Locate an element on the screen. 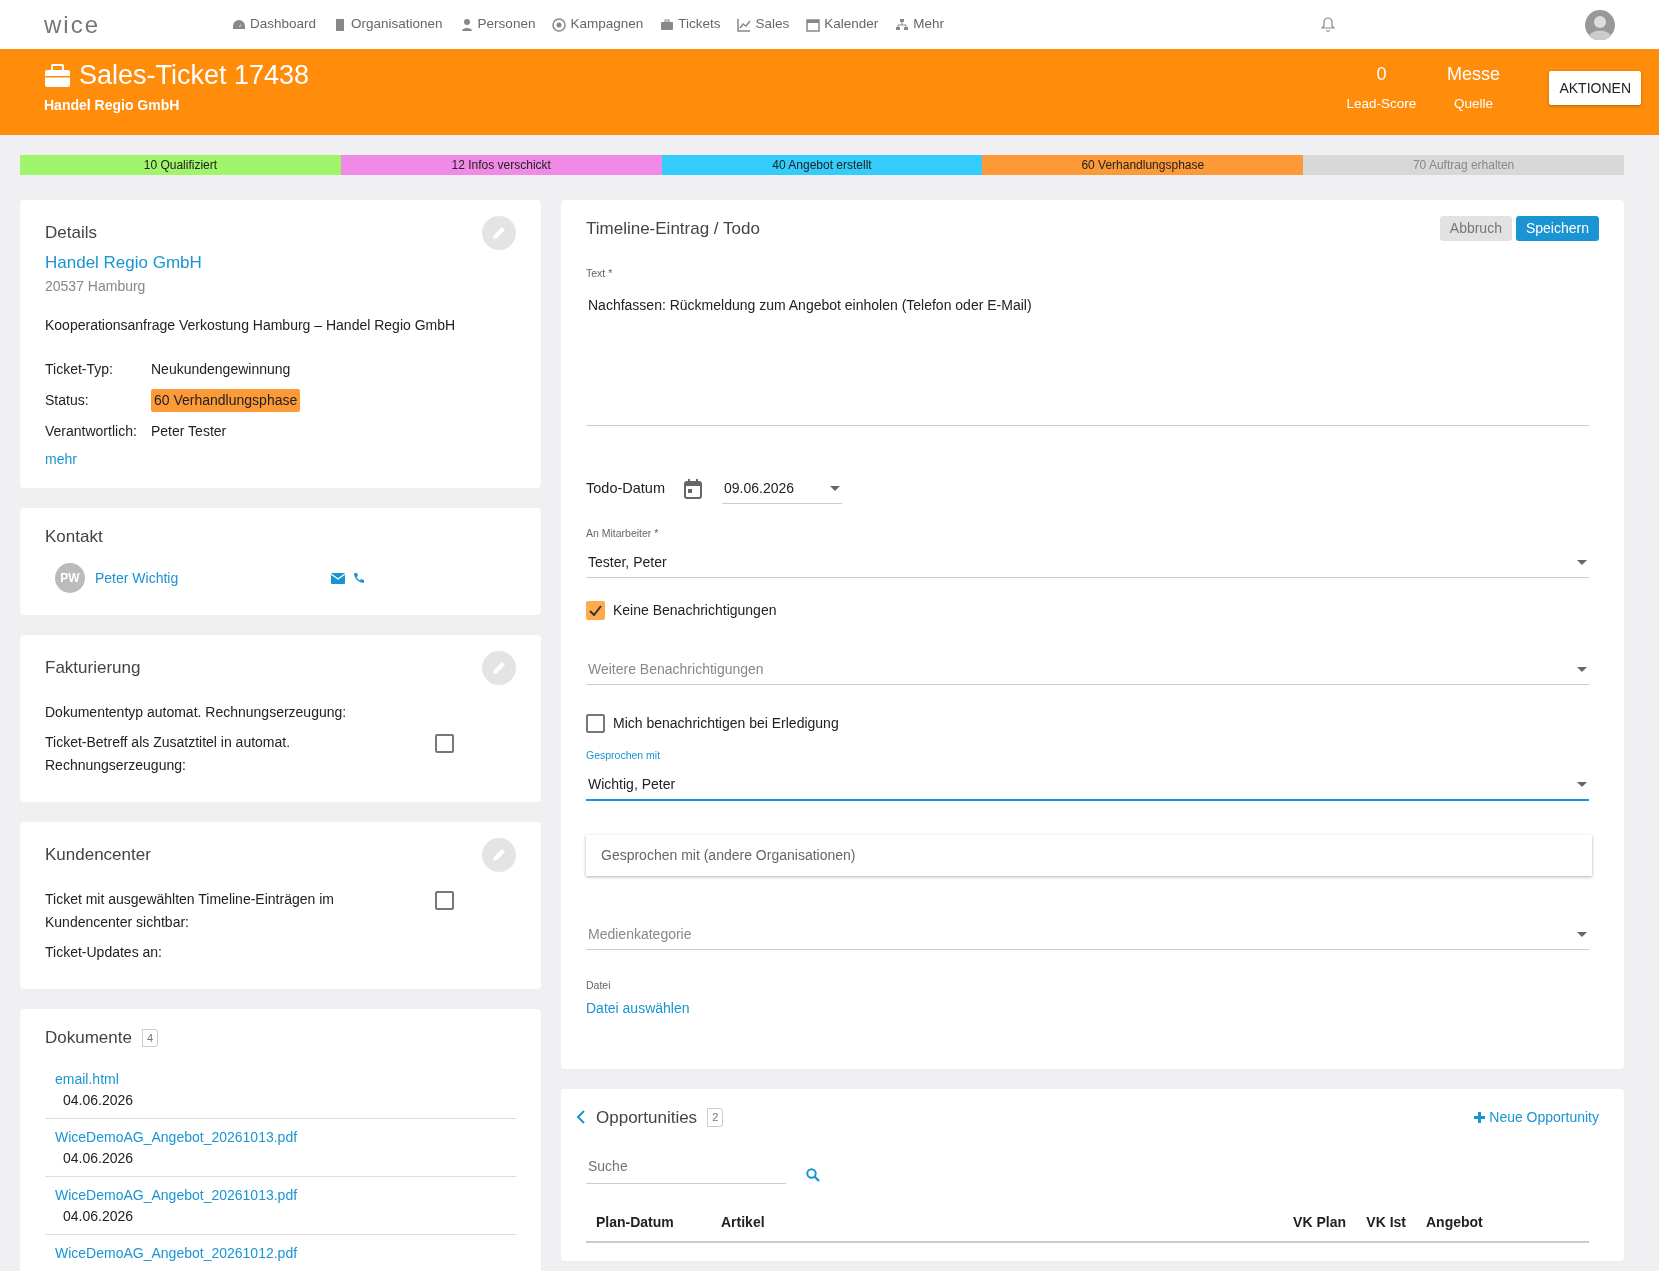 The image size is (1659, 1271). field-label: Datei is located at coordinates (599, 985).